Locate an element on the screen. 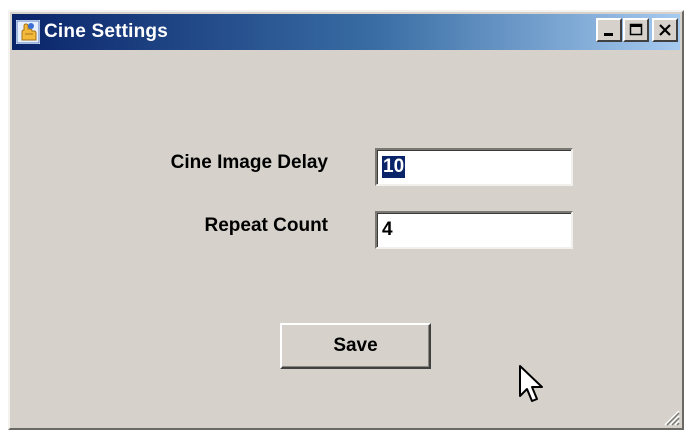 The width and height of the screenshot is (688, 434). window-controls is located at coordinates (637, 30).